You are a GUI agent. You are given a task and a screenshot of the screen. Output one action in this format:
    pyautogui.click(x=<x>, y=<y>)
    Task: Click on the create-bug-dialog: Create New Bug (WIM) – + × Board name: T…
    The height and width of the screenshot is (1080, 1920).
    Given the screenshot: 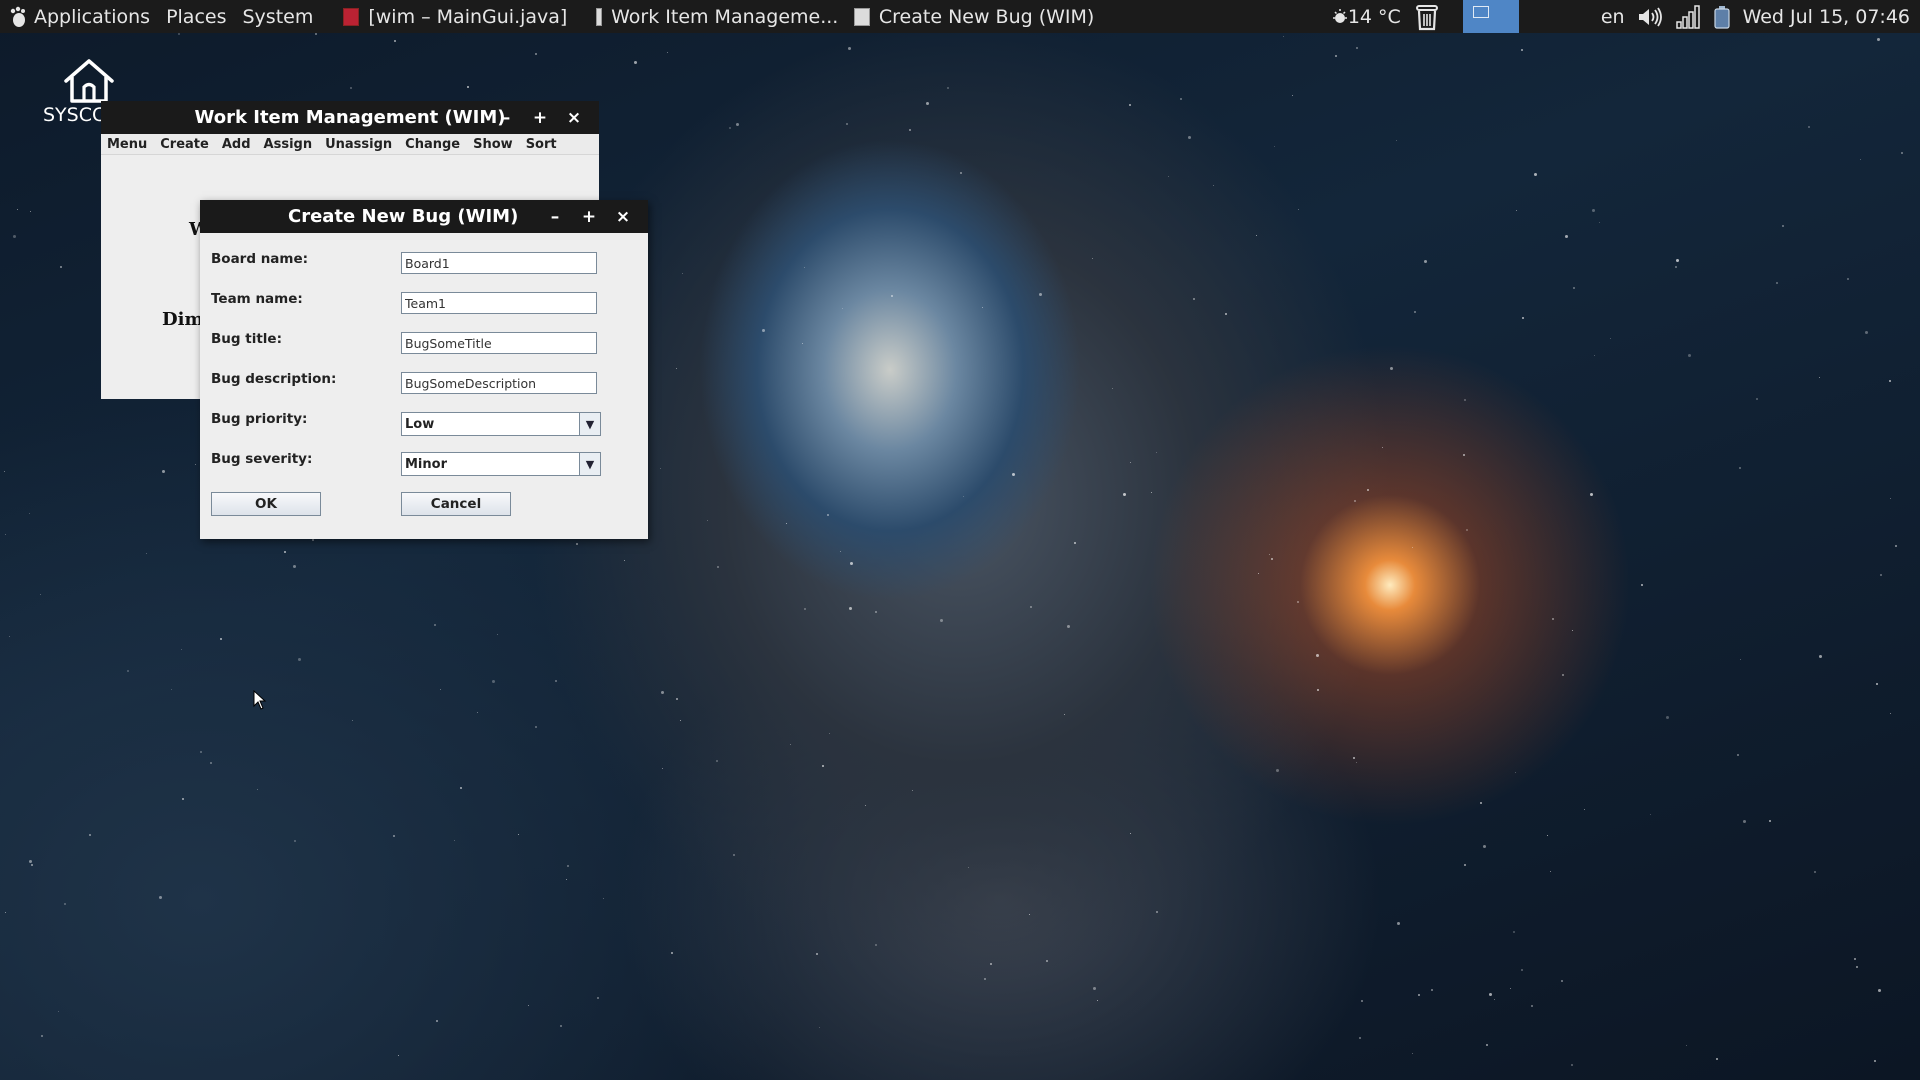 What is the action you would take?
    pyautogui.click(x=424, y=369)
    